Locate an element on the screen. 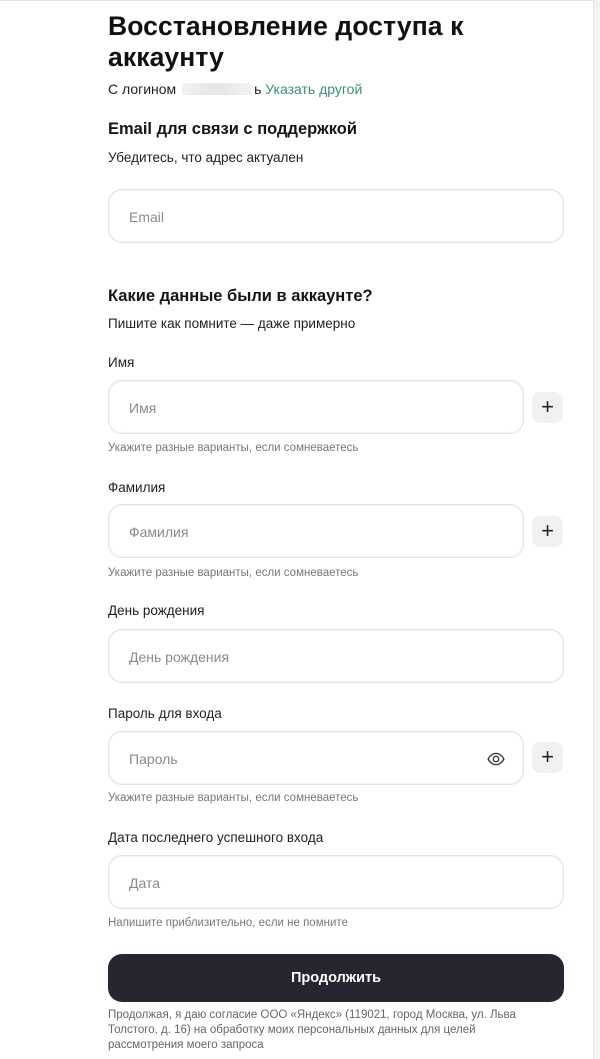 This screenshot has width=600, height=1059. last-name-label: Фамилия is located at coordinates (137, 487).